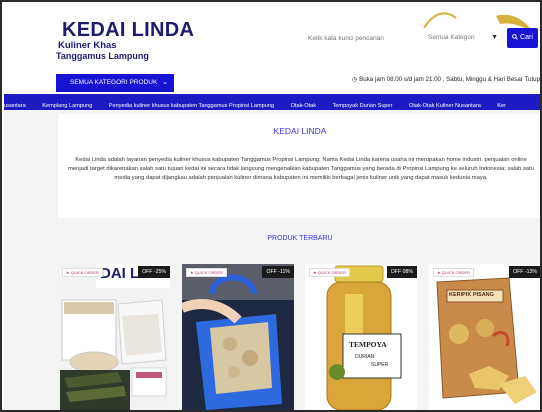  What do you see at coordinates (445, 104) in the screenshot?
I see `category-link: Otak-Otak Kuliner Nusantara` at bounding box center [445, 104].